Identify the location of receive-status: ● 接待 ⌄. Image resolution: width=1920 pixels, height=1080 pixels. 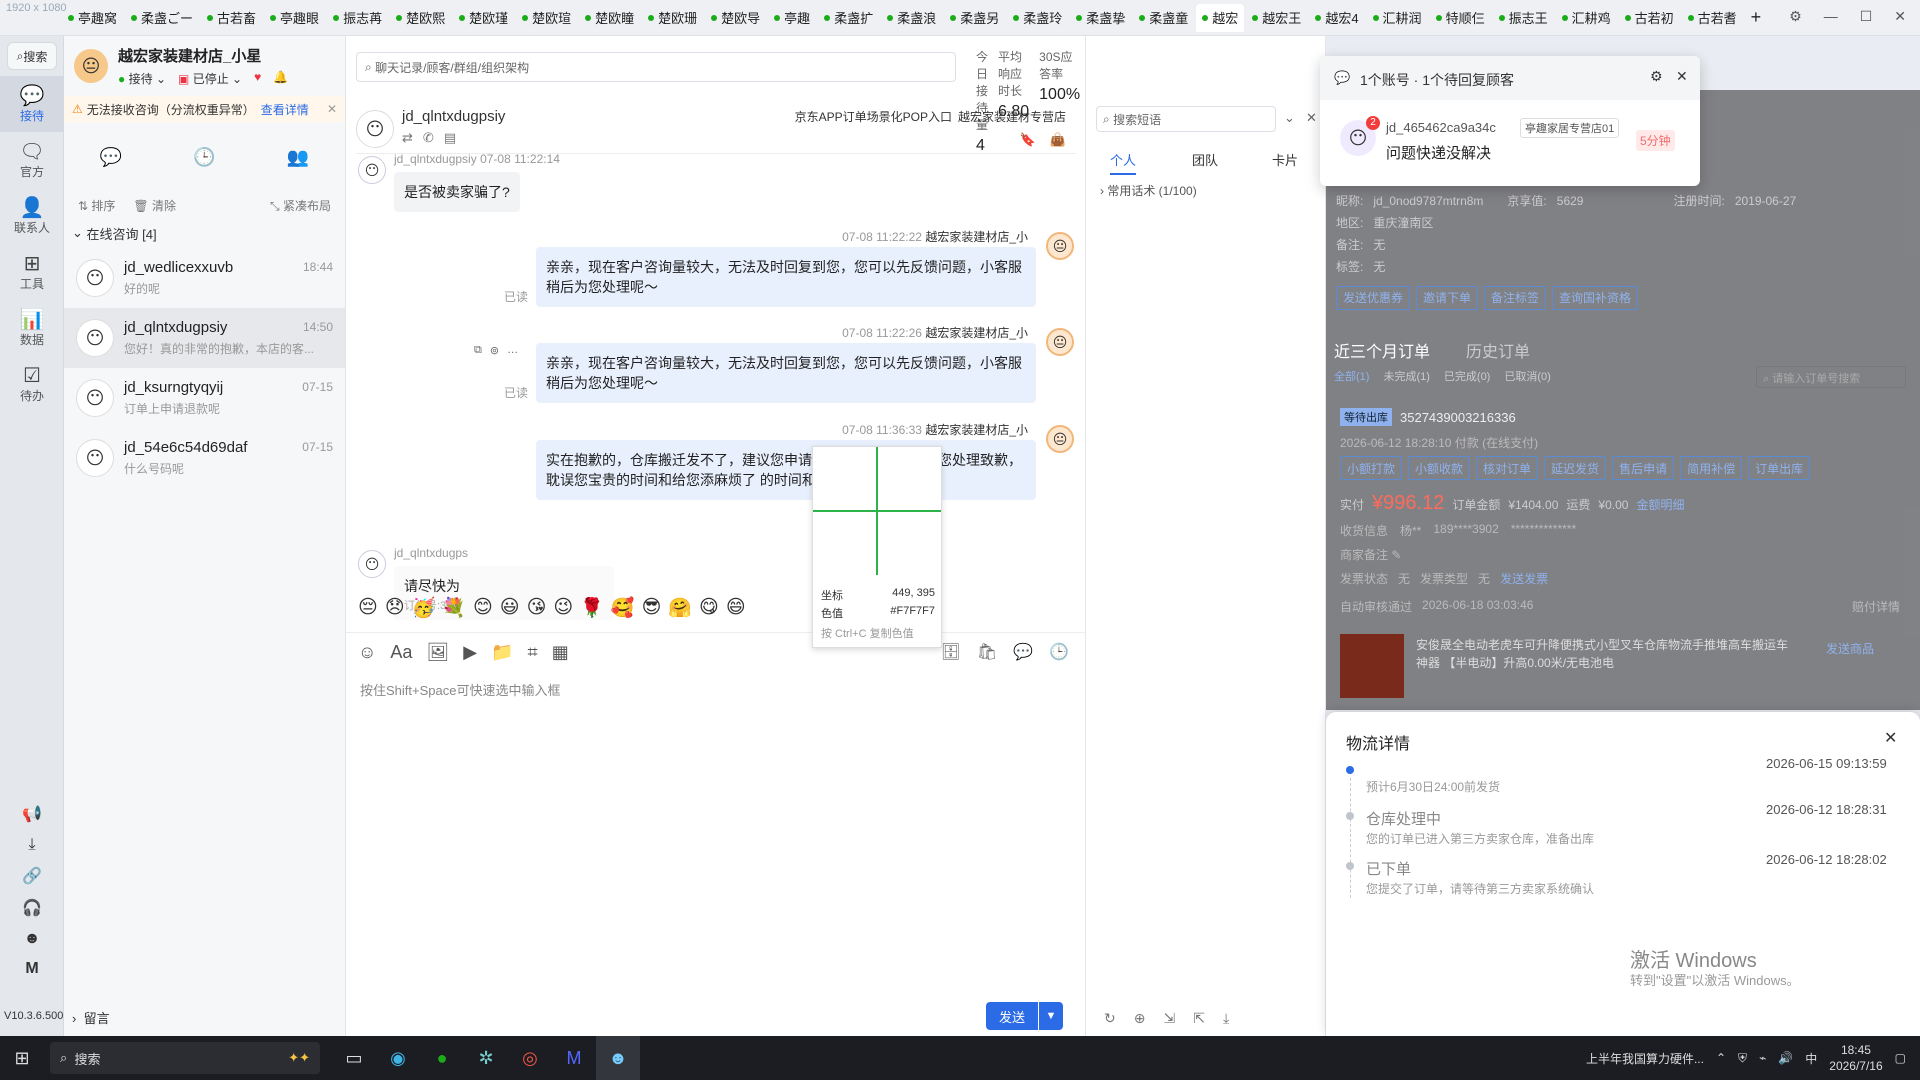
(142, 78).